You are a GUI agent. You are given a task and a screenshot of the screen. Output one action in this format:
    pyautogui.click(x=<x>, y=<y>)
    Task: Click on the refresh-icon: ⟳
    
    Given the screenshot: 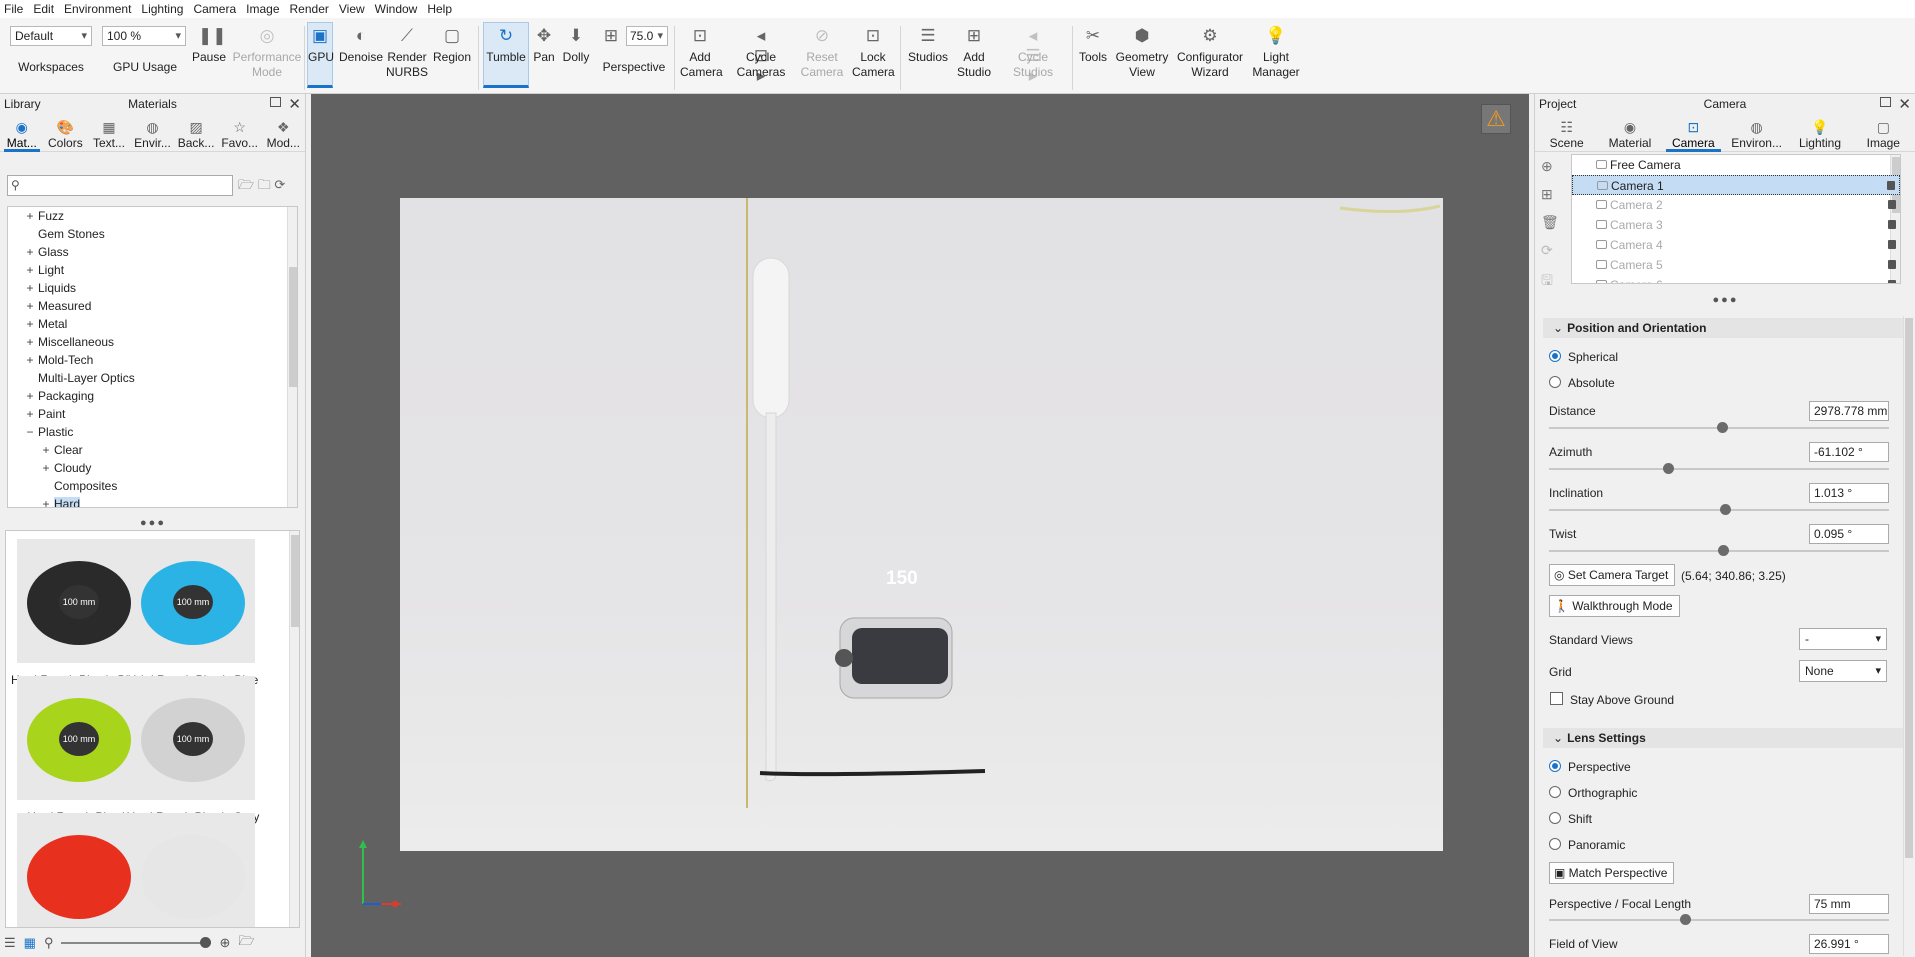 What is the action you would take?
    pyautogui.click(x=279, y=184)
    